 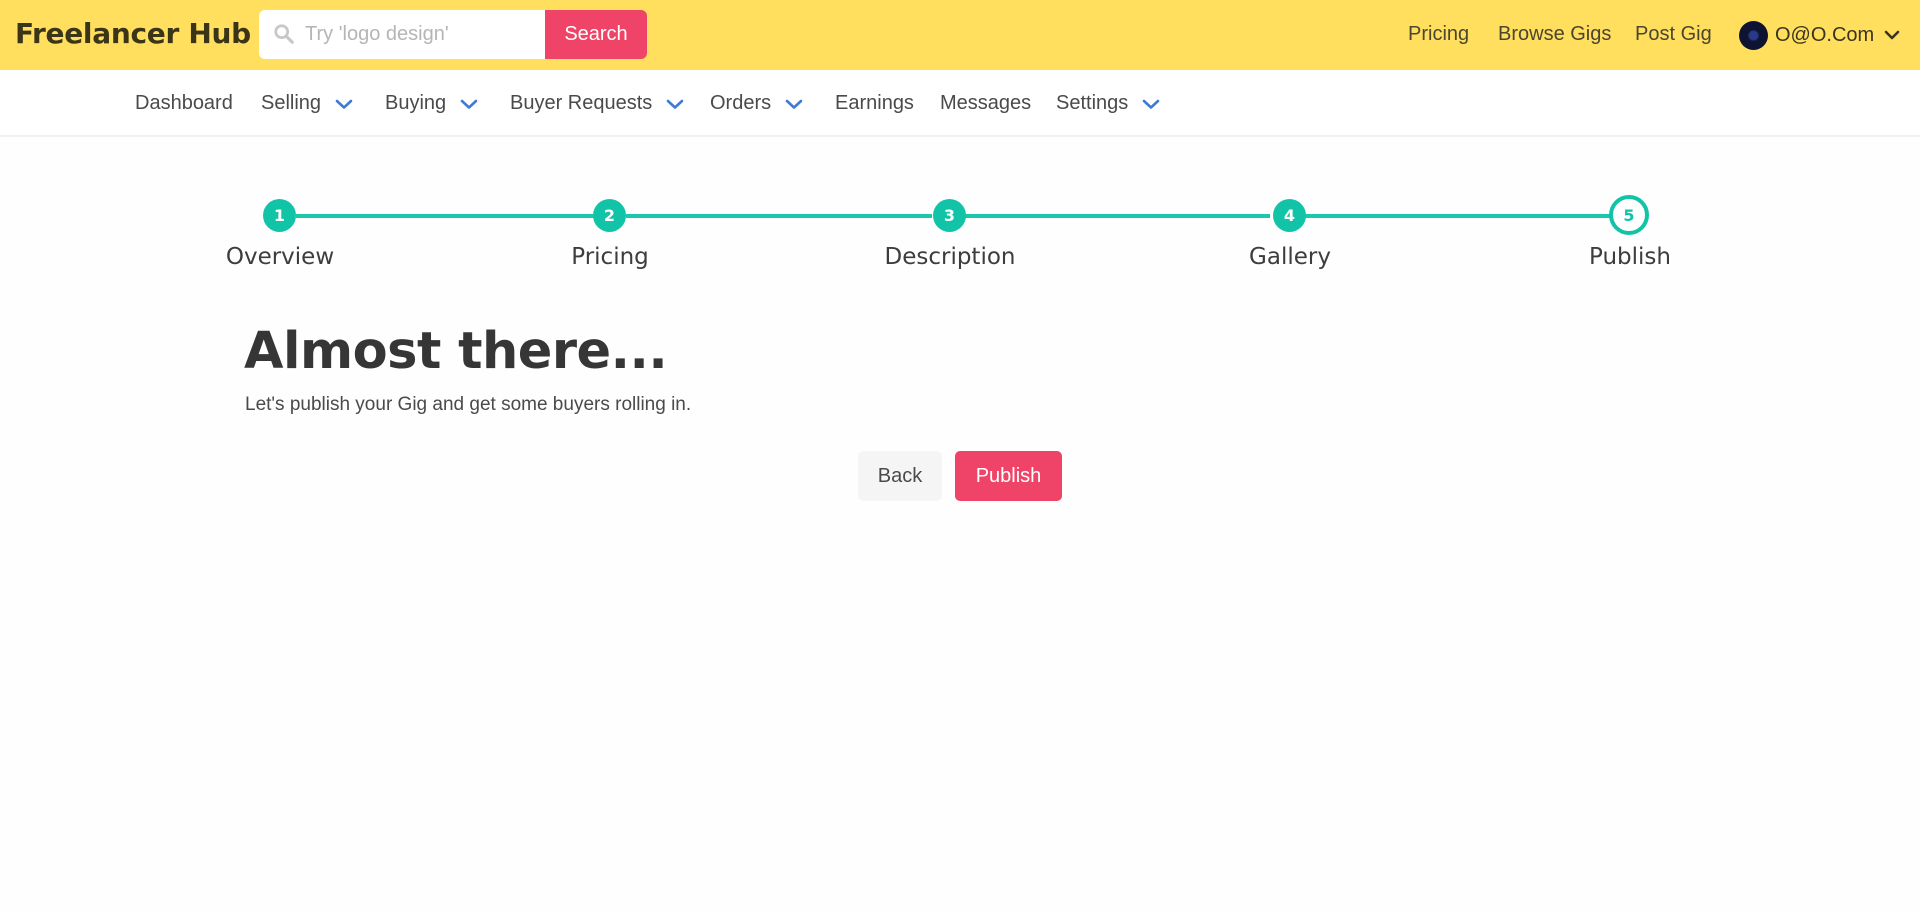 I want to click on top-link-post-gig: Post Gig, so click(x=1673, y=34).